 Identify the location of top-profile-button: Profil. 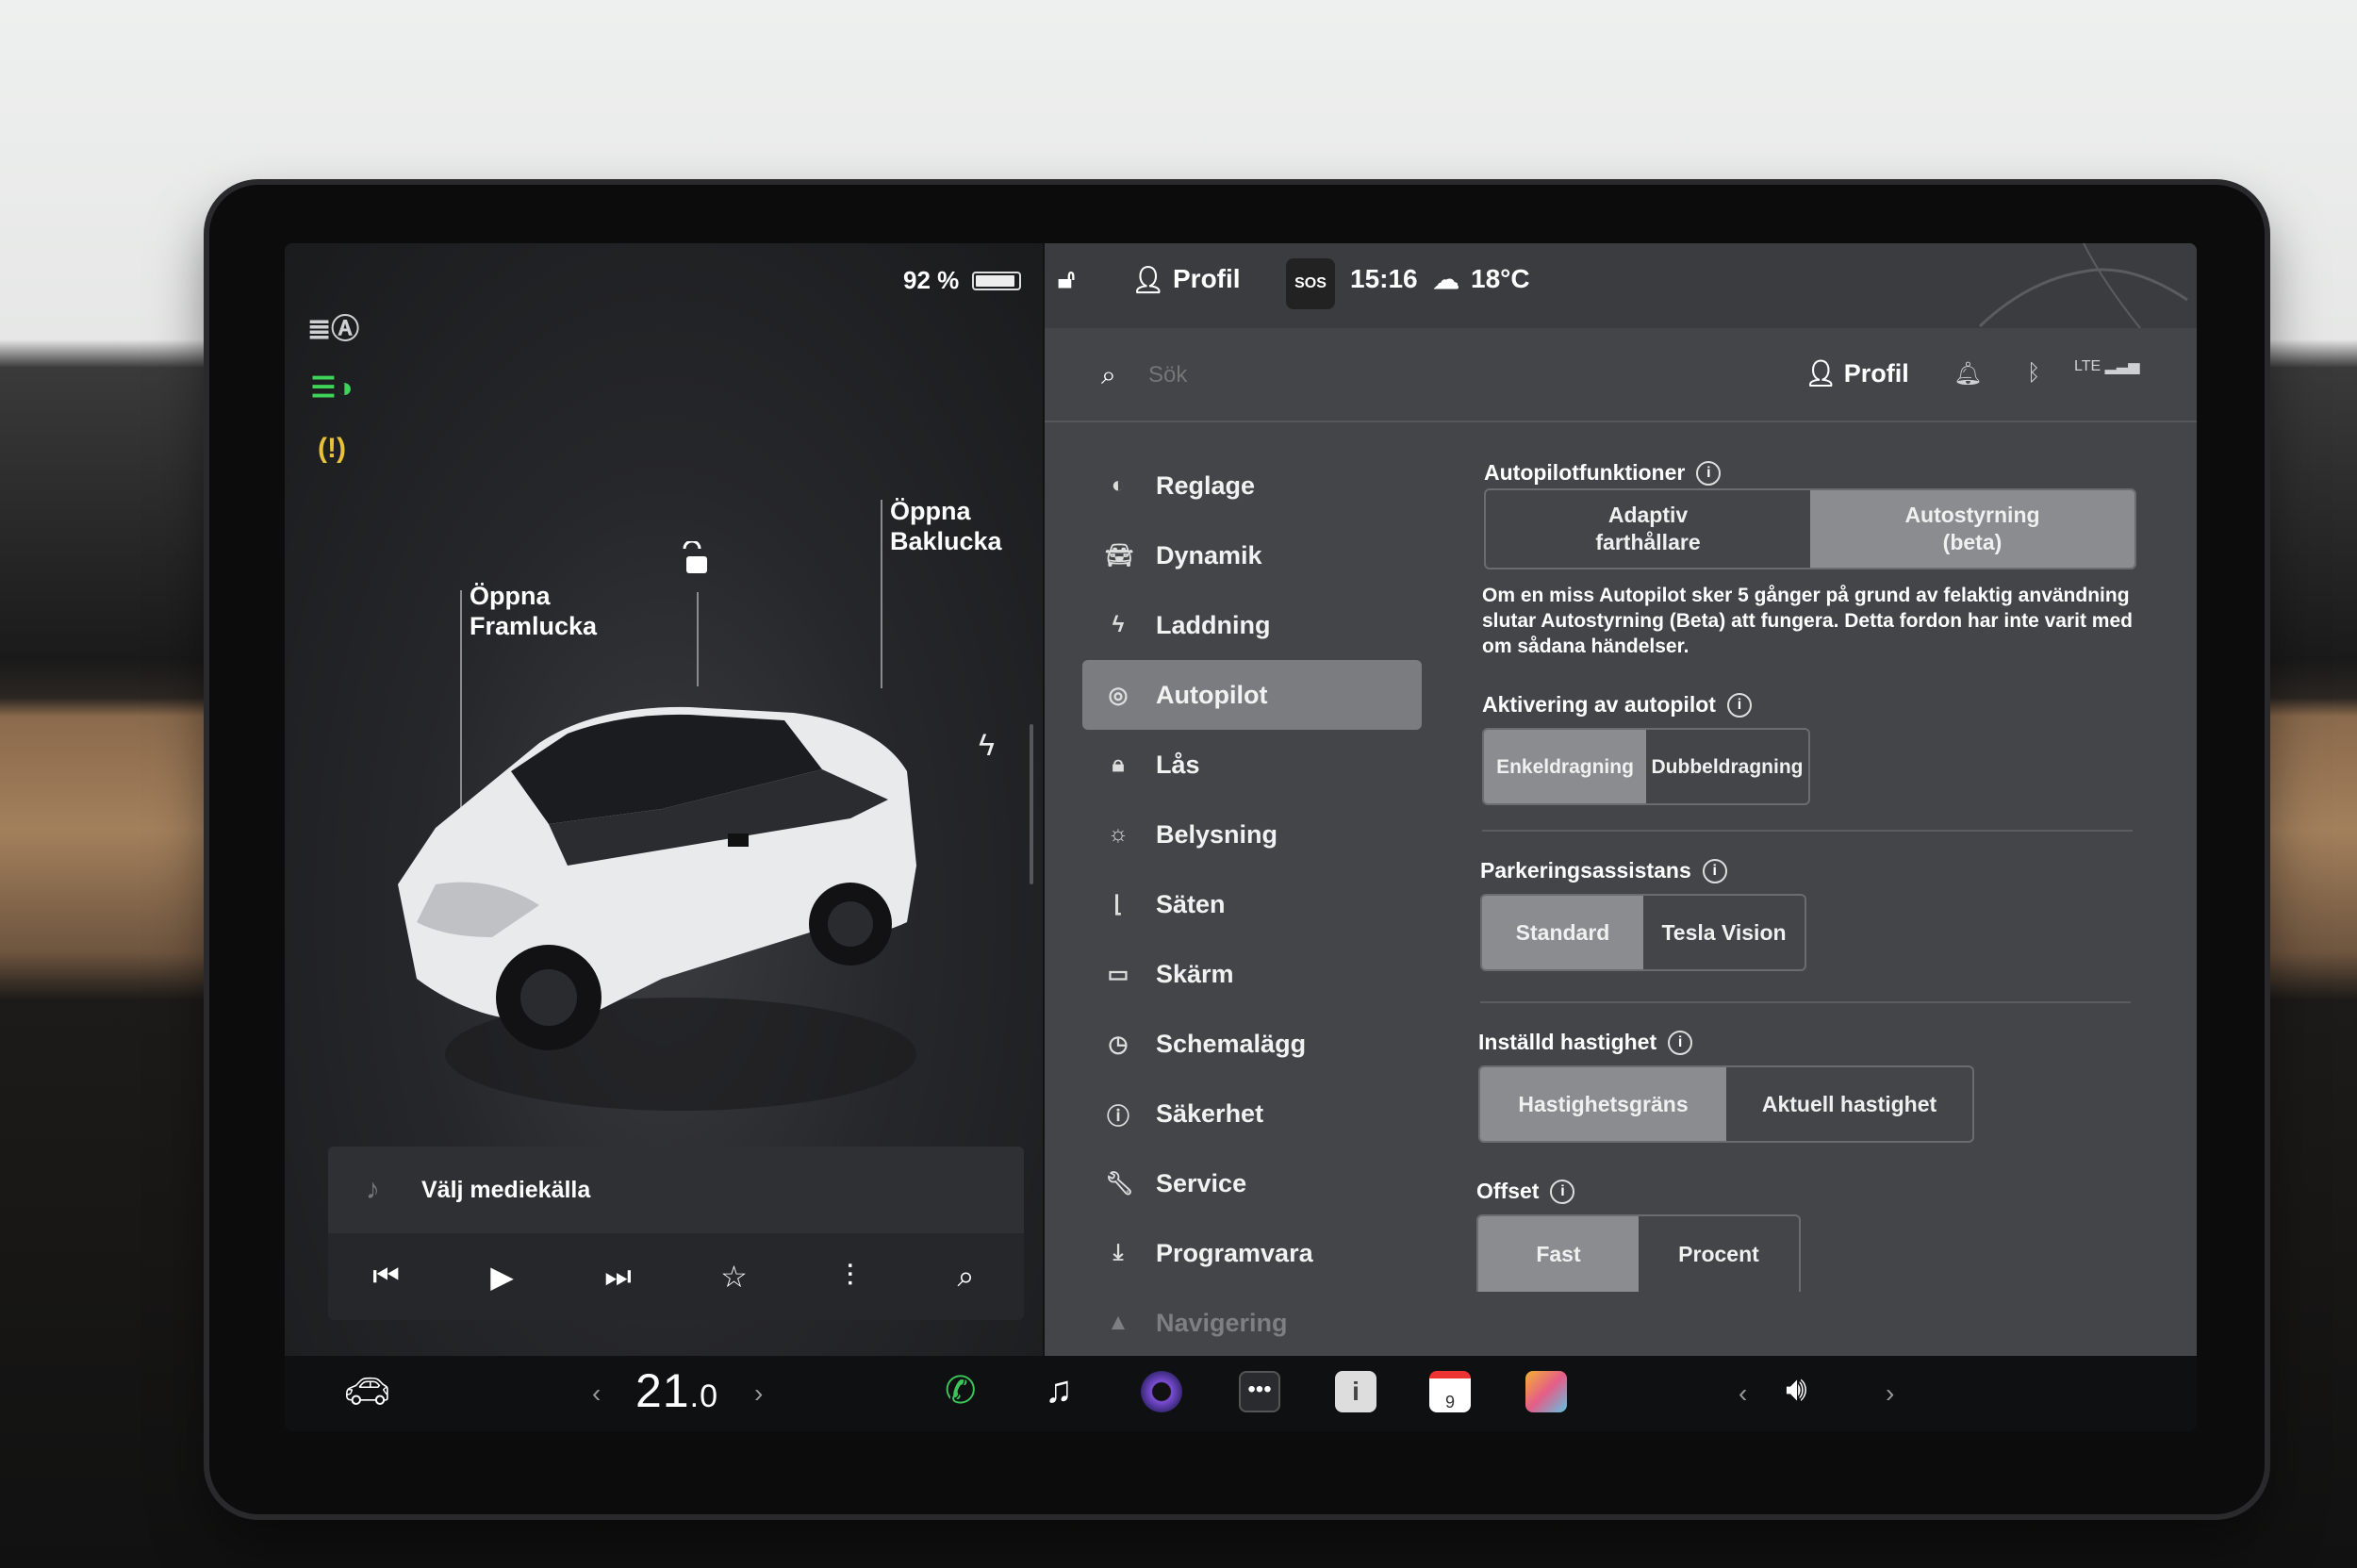
(1207, 279).